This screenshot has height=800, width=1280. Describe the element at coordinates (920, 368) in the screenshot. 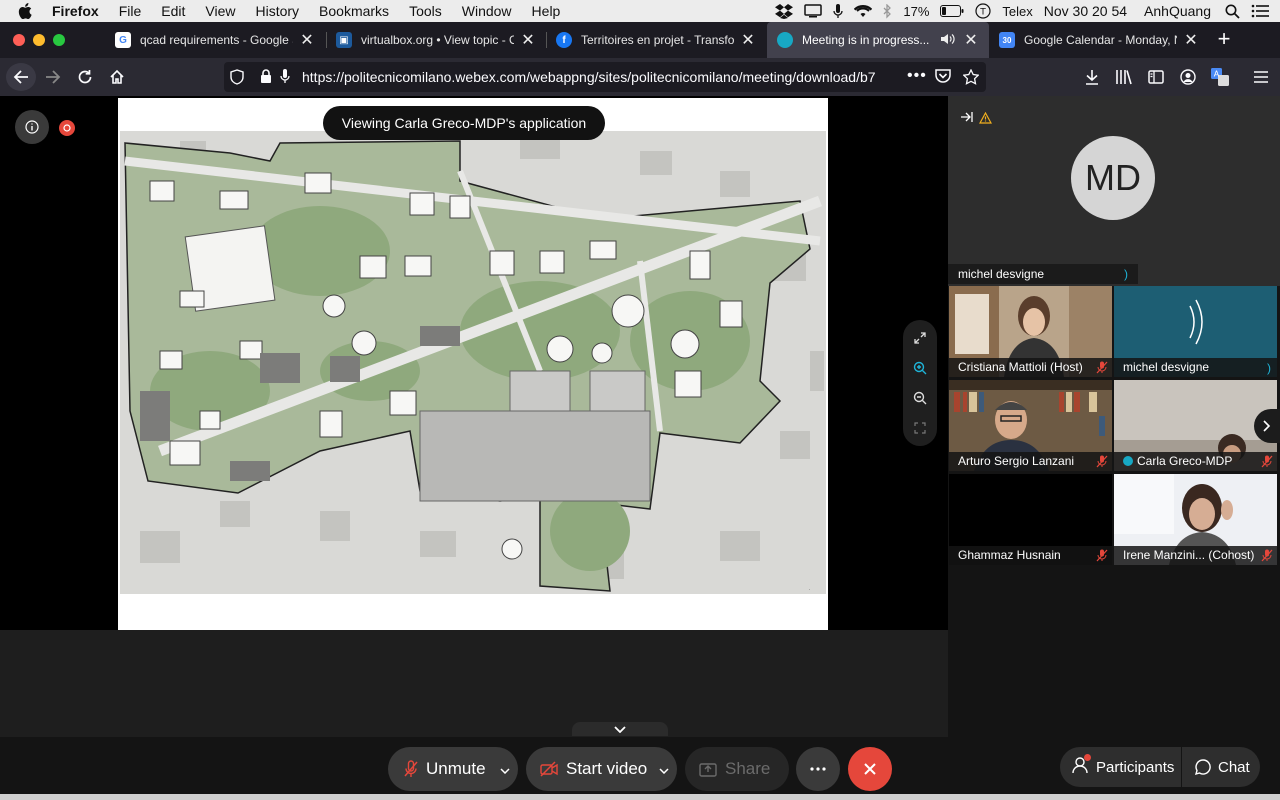

I see `zoom-in-icon` at that location.